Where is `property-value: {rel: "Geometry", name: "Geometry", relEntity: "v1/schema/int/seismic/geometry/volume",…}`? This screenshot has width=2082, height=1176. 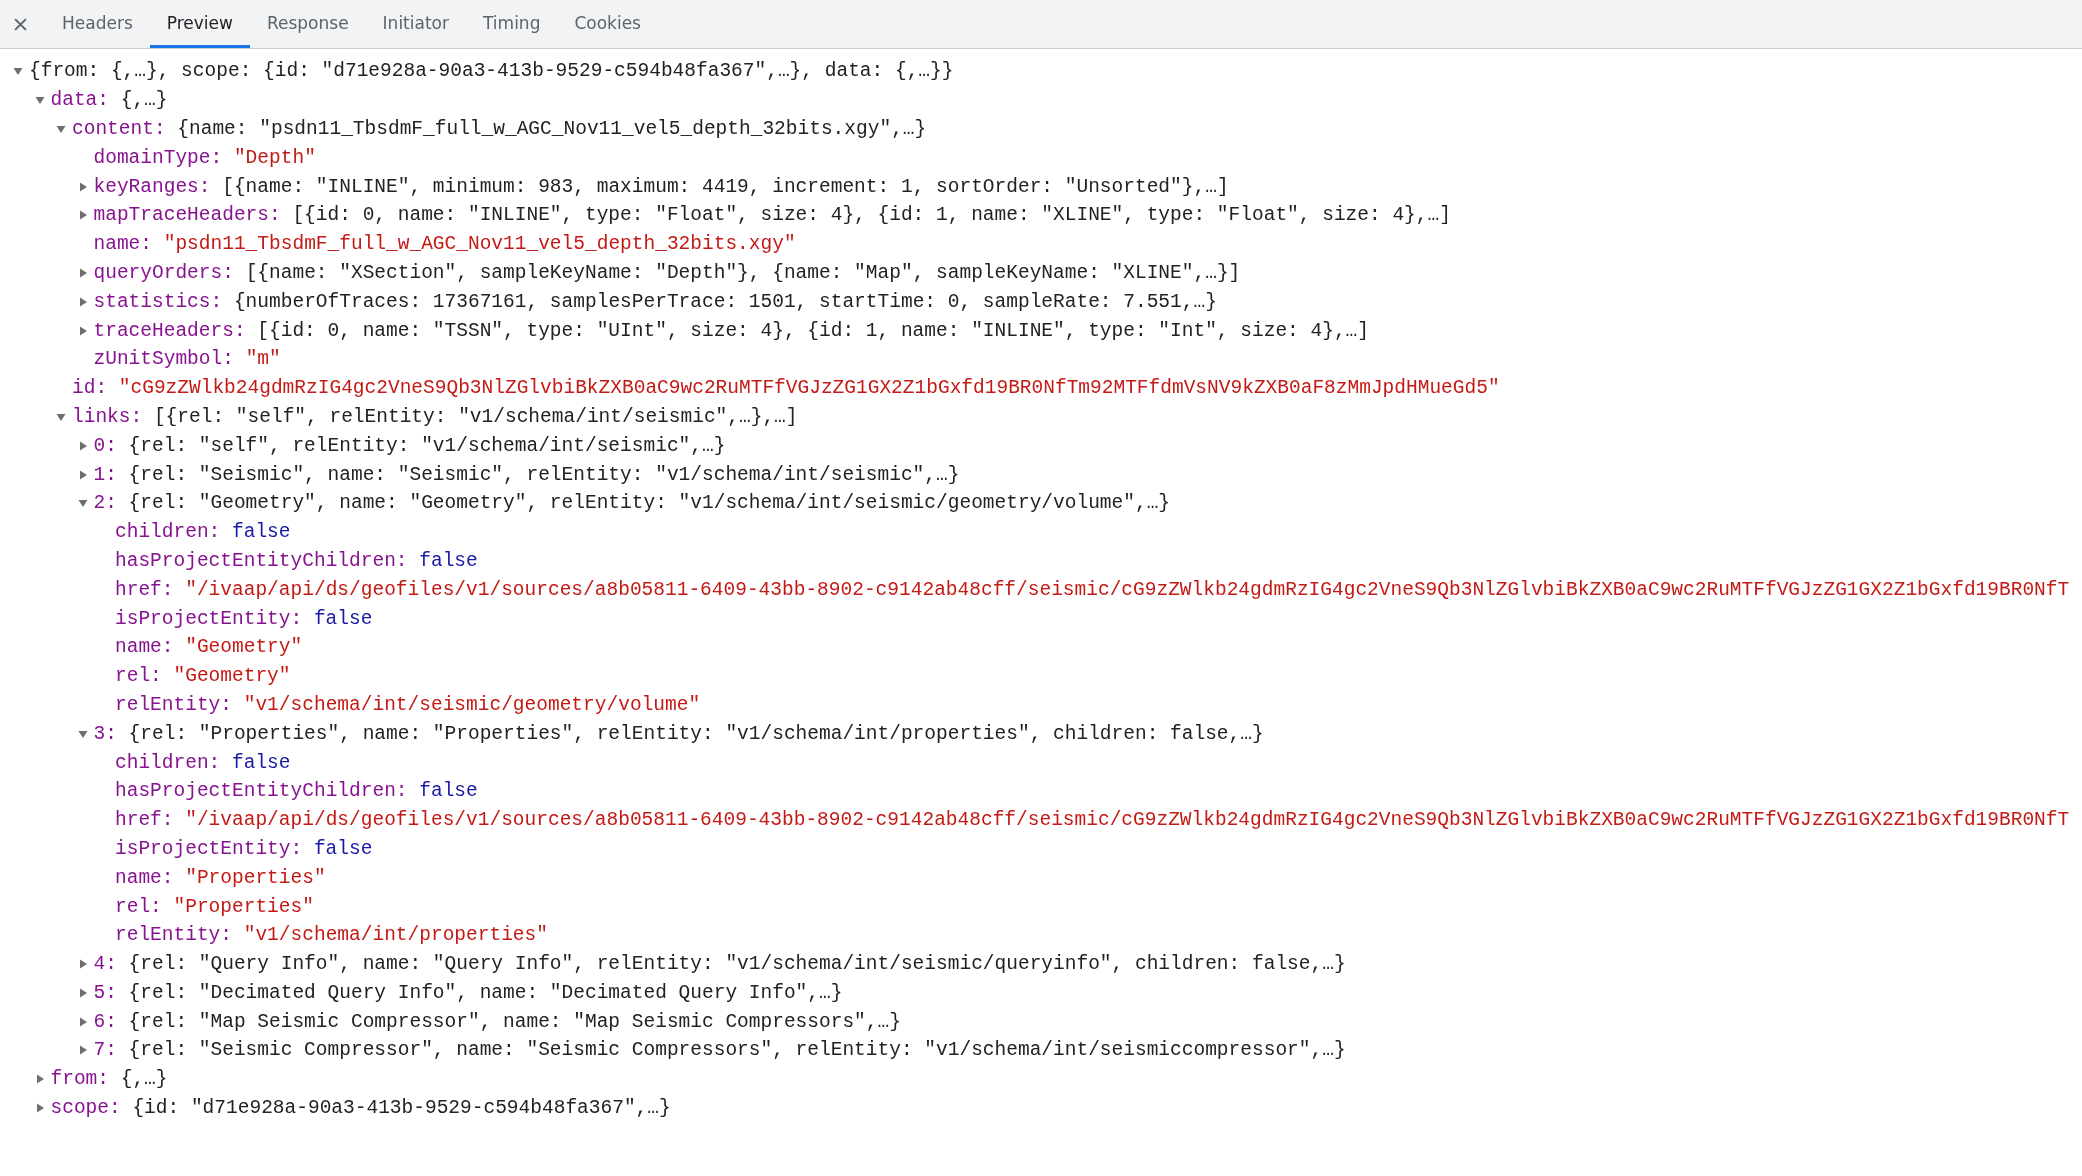 property-value: {rel: "Geometry", name: "Geometry", relEntity: "v1/schema/int/seismic/geometry/volume",…} is located at coordinates (649, 503).